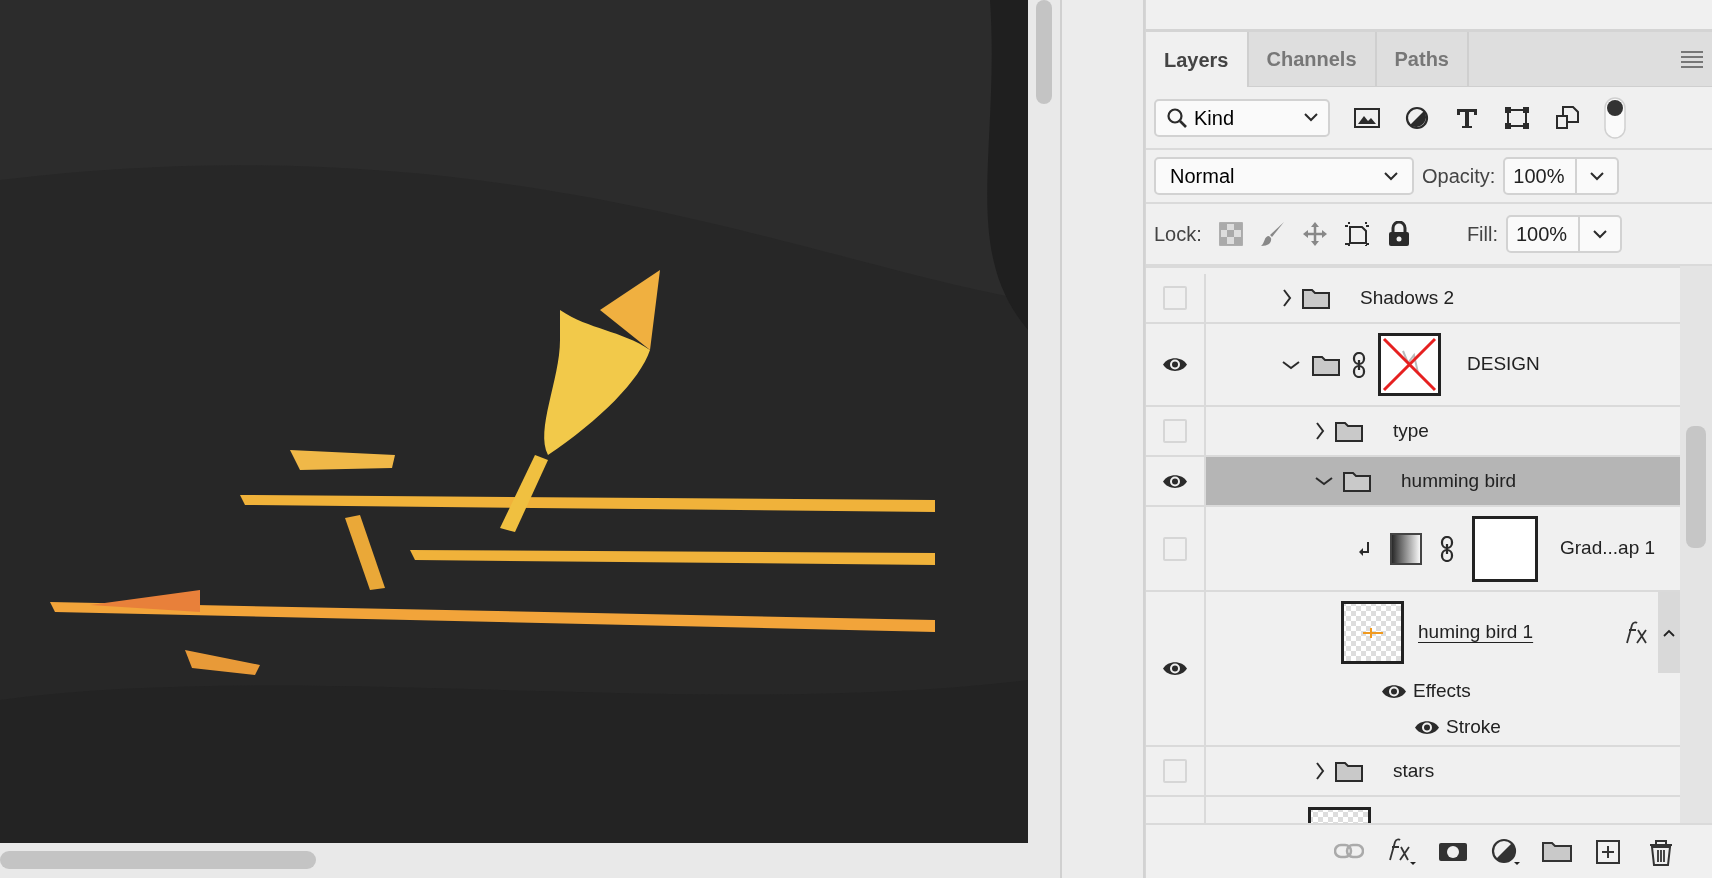 The width and height of the screenshot is (1712, 878). Describe the element at coordinates (1407, 298) in the screenshot. I see `layer-name: Shadows 2` at that location.